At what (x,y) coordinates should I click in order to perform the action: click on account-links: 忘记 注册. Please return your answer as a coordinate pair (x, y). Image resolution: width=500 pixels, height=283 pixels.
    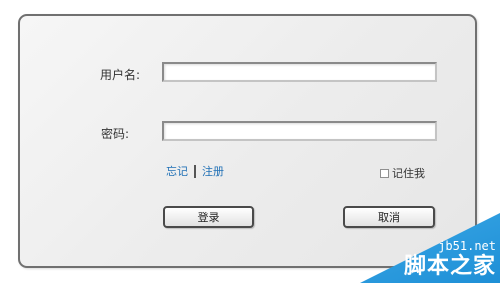
    Looking at the image, I should click on (195, 171).